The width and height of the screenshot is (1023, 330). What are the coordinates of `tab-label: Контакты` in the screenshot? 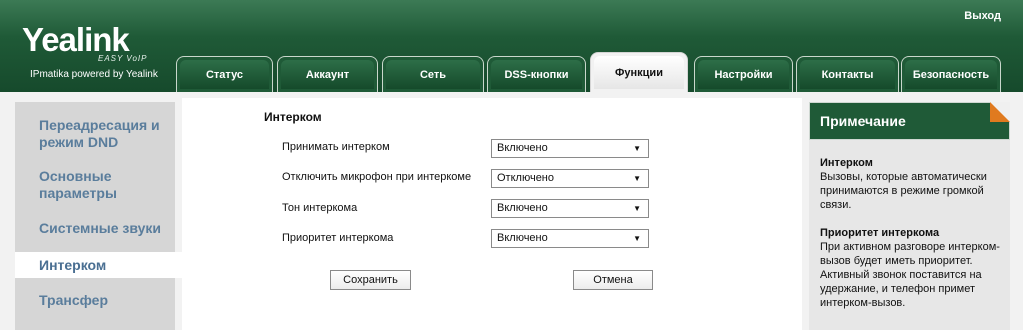 It's located at (847, 74).